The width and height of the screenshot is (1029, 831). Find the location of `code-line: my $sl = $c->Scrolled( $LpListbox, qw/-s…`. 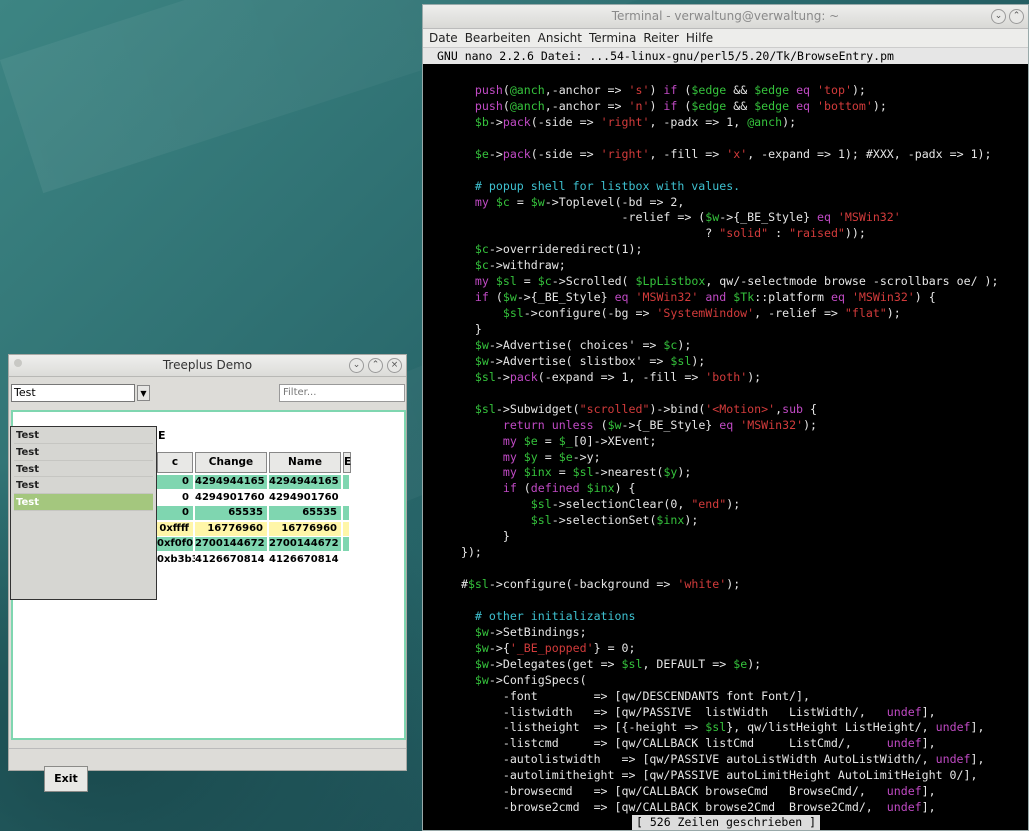

code-line: my $sl = $c->Scrolled( $LpListbox, qw/-s… is located at coordinates (736, 281).